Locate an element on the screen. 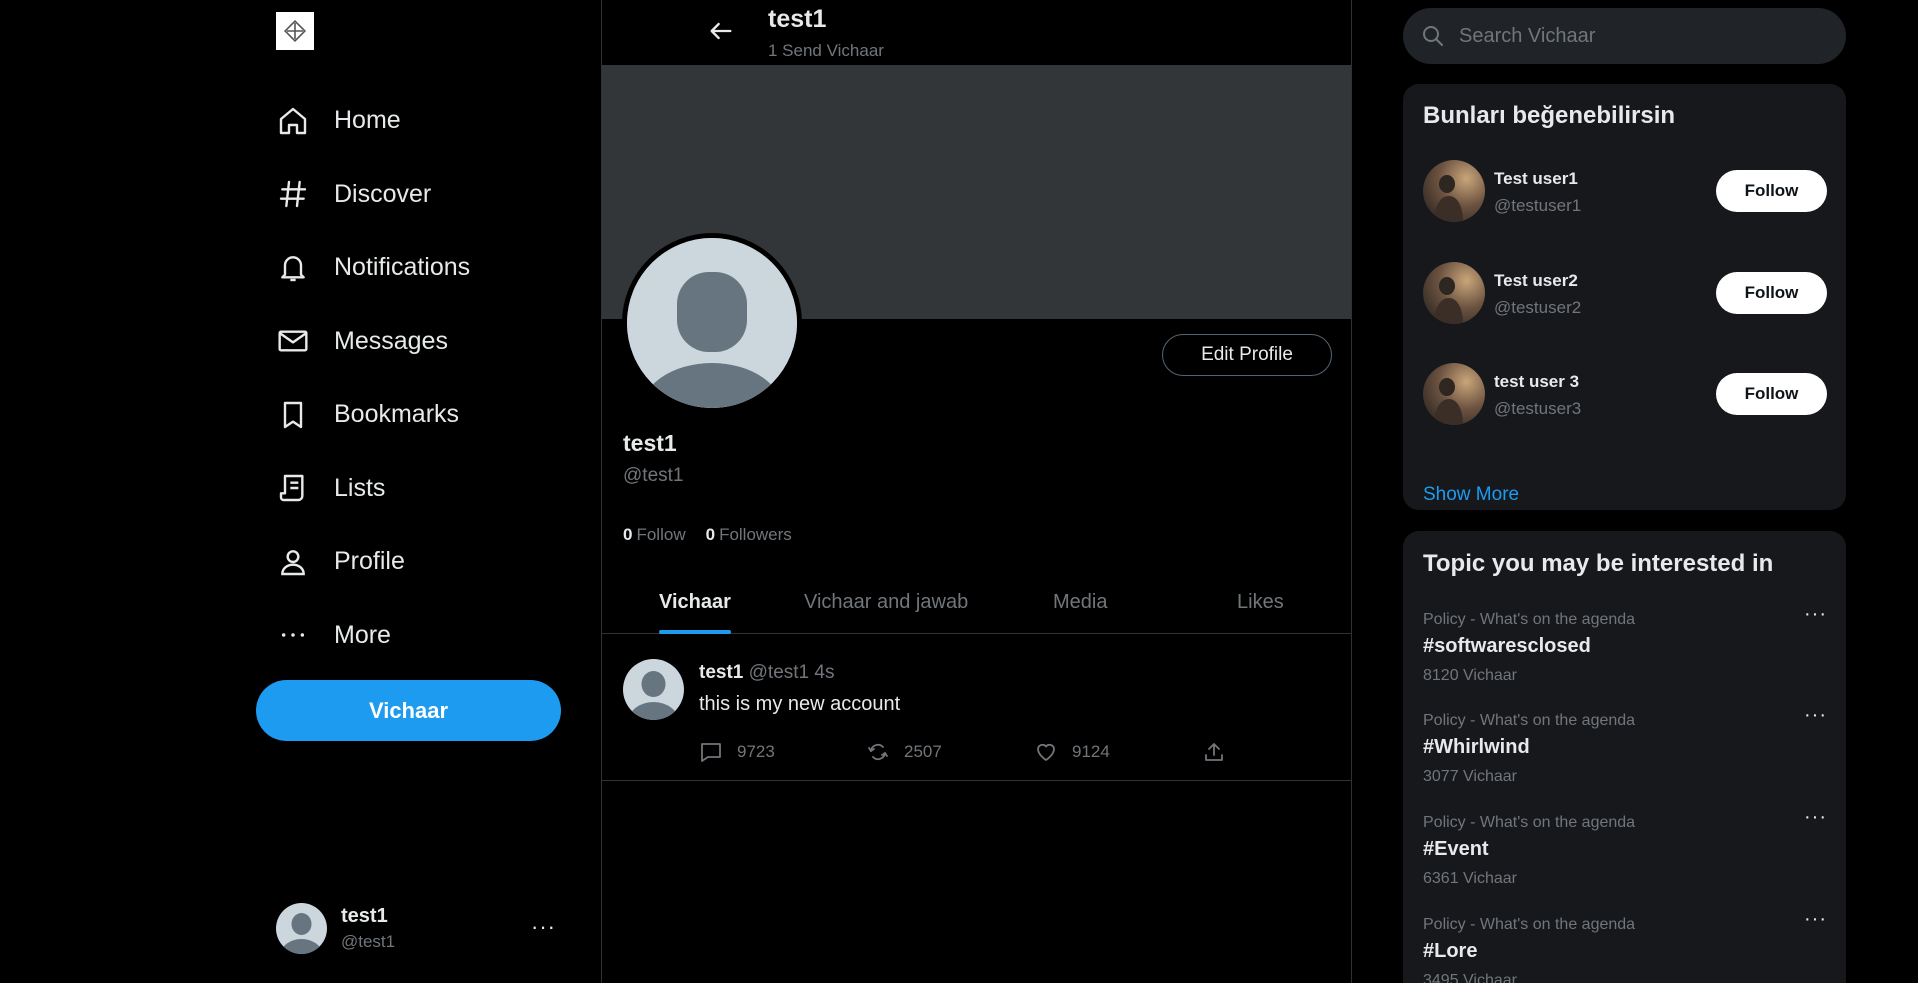  nav-label-notifications: Notifications is located at coordinates (402, 267).